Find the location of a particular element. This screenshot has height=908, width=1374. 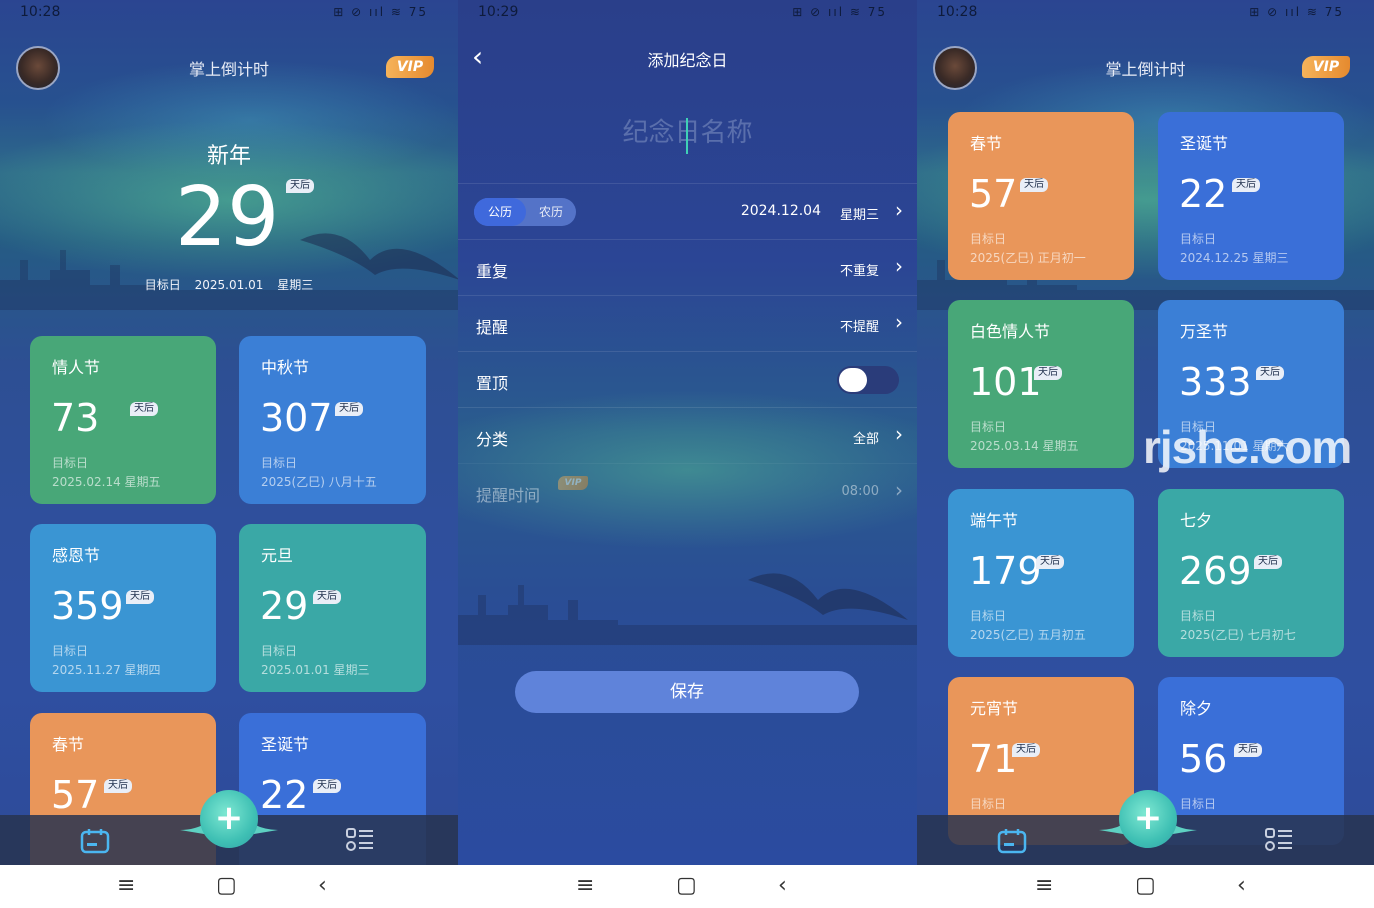

card-name: 感恩节 is located at coordinates (76, 555).